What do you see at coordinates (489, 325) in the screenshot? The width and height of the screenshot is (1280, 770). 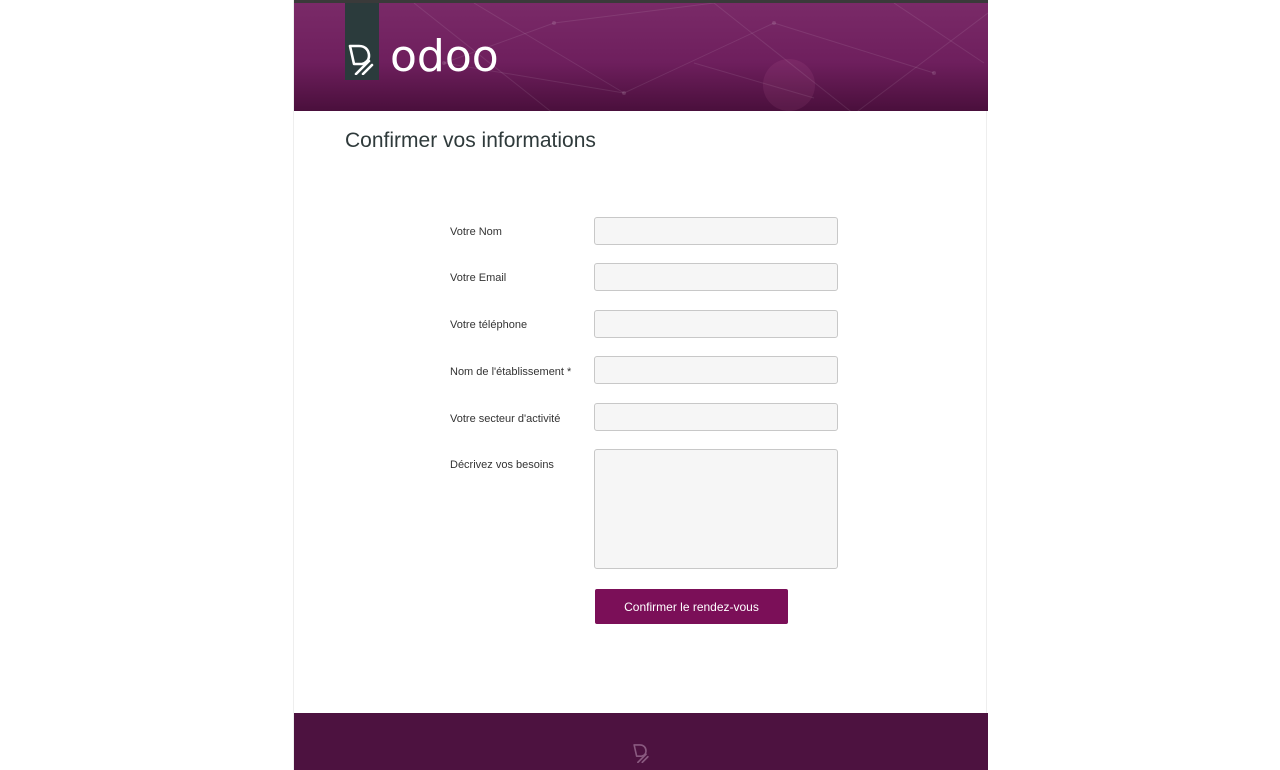 I see `phone-label: Votre téléphone` at bounding box center [489, 325].